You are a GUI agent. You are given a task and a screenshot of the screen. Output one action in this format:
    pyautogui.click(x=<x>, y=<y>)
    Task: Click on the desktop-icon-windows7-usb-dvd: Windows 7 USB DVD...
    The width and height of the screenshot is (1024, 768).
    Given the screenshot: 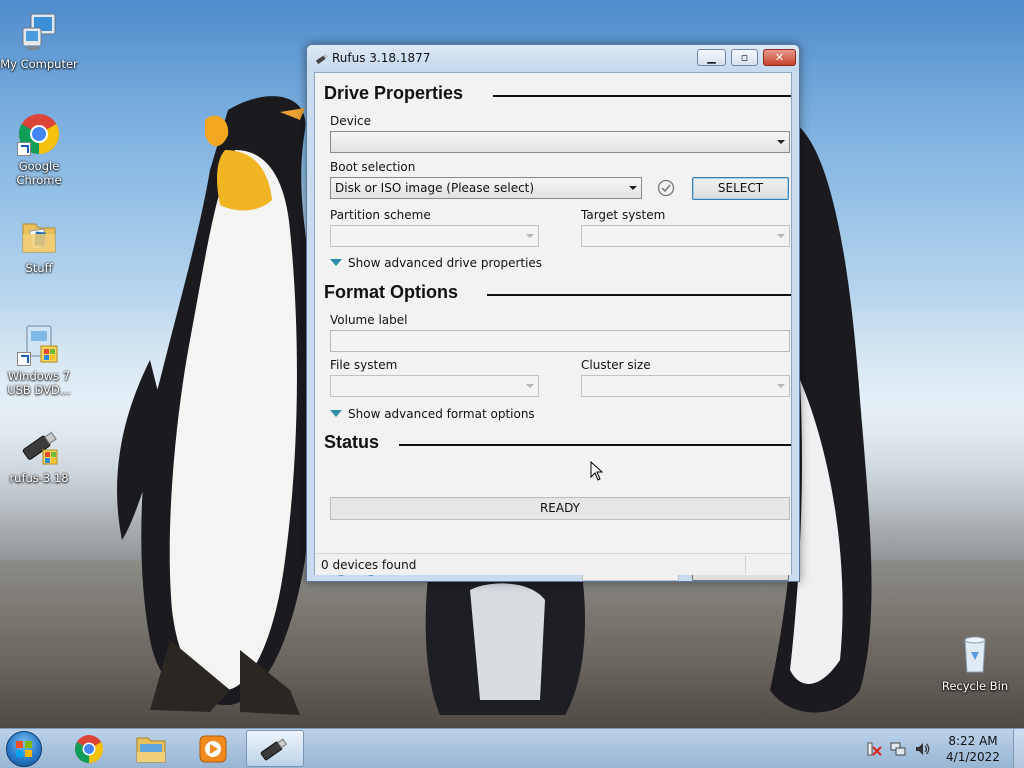 What is the action you would take?
    pyautogui.click(x=39, y=359)
    